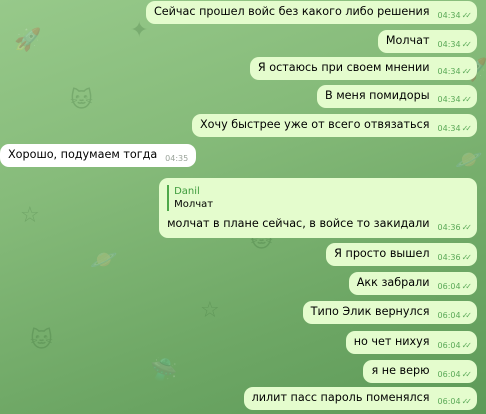  I want to click on message-bubble: Молчат 04:34✓✓, so click(427, 41).